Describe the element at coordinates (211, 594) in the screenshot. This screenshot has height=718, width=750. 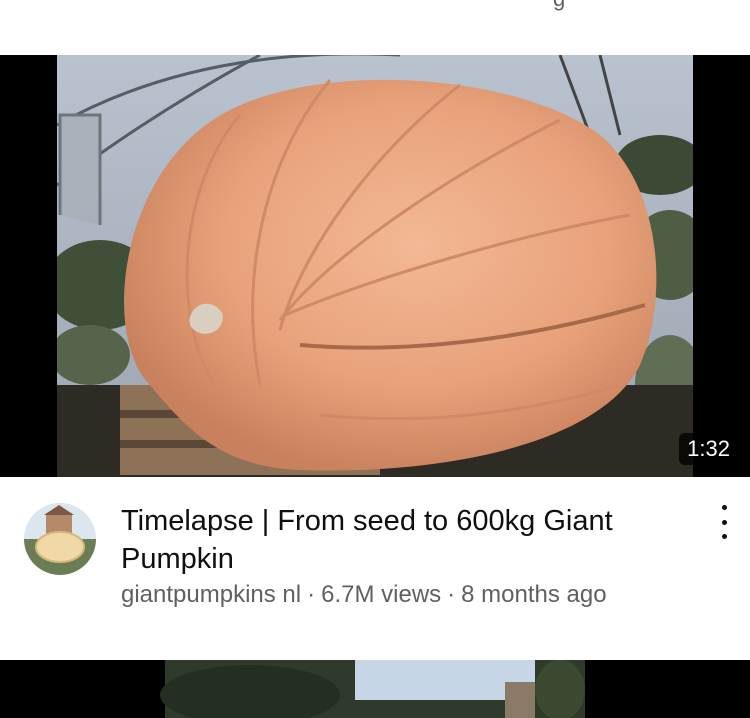
I see `channel-name: giantpumpkins nl` at that location.